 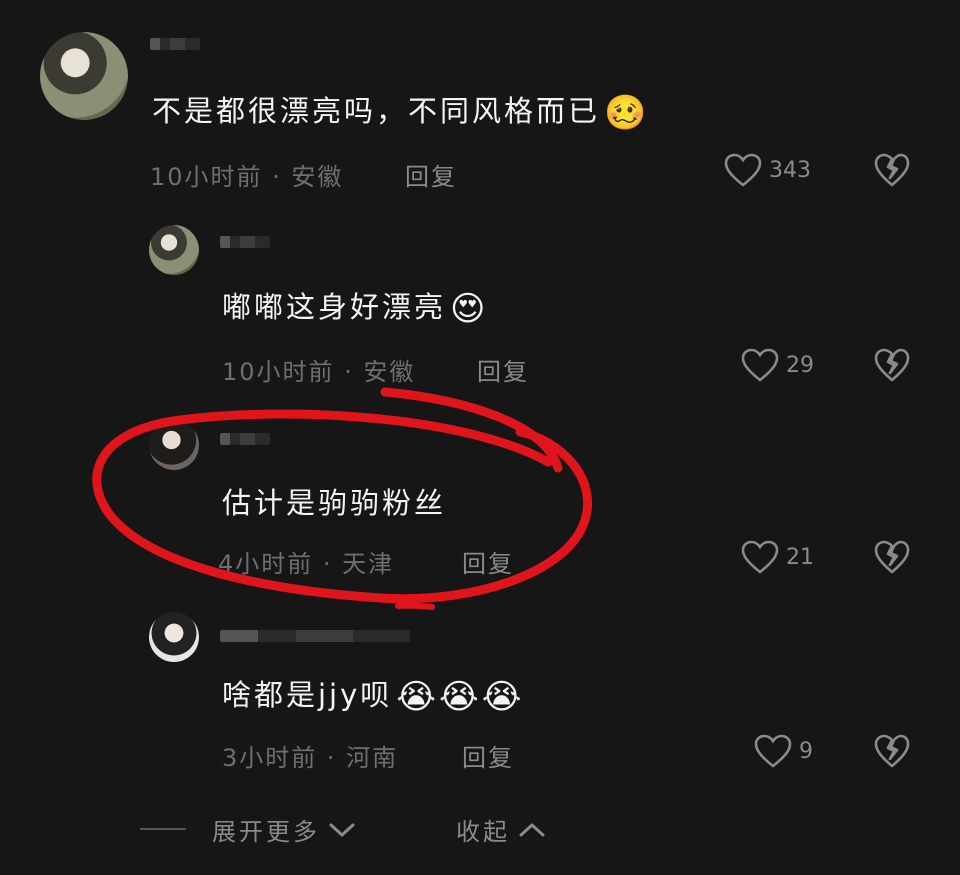 I want to click on like-count: 9, so click(x=806, y=751).